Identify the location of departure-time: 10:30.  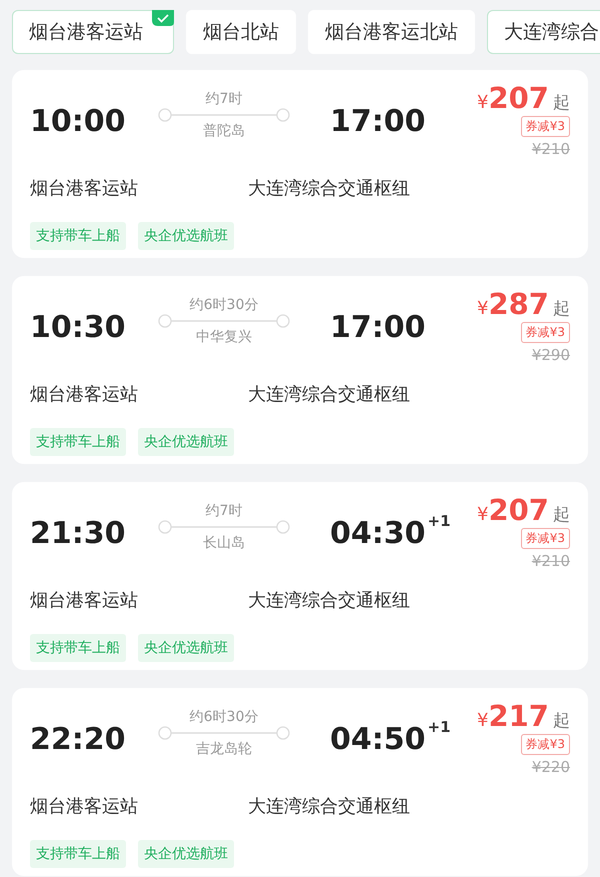
(78, 327).